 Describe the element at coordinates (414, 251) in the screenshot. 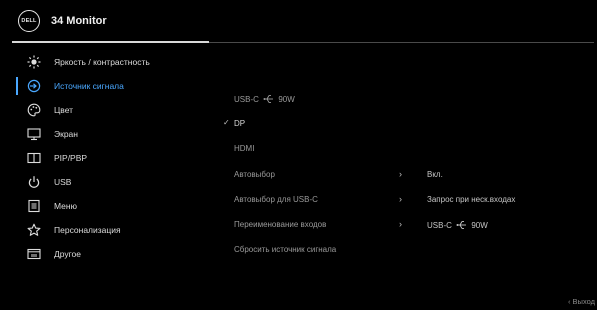

I see `reset-input-source-row: Сбросить источник сигнала` at that location.